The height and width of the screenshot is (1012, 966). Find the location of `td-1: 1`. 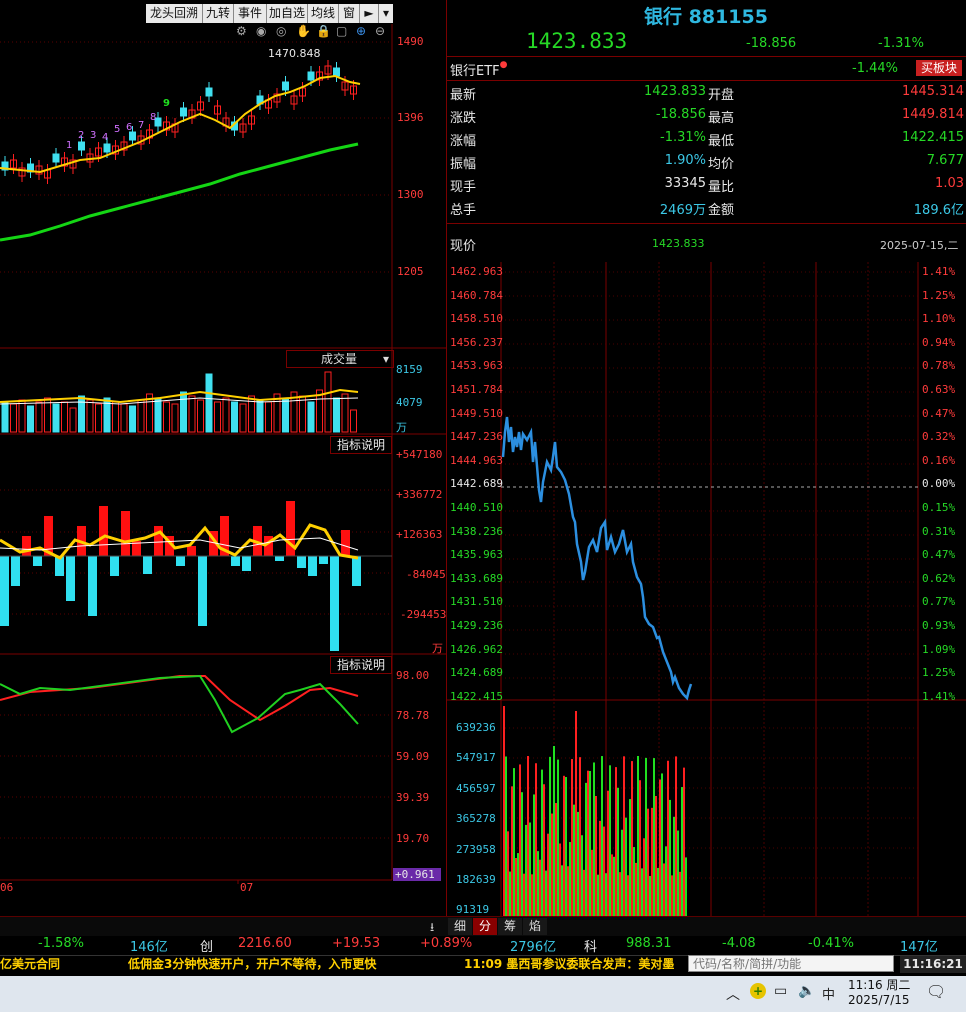

td-1: 1 is located at coordinates (69, 145).